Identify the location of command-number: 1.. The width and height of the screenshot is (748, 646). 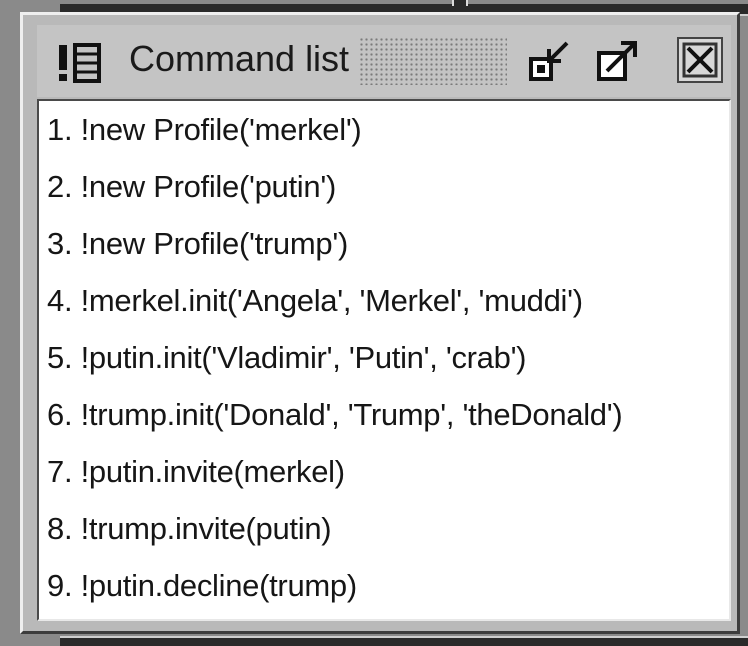
(60, 129).